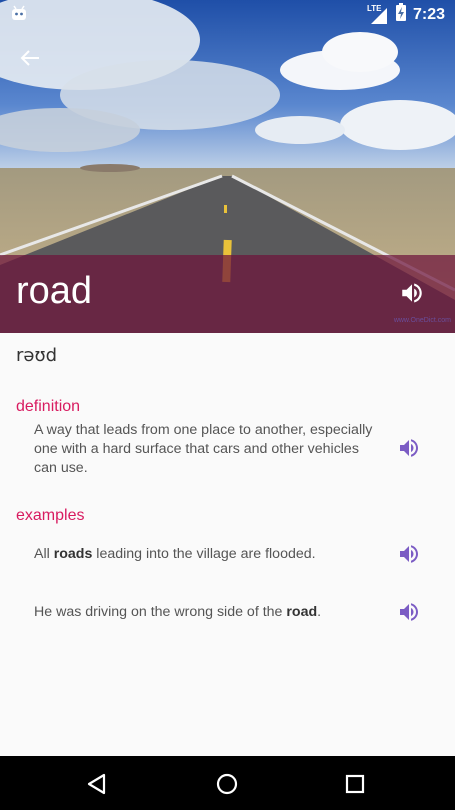  I want to click on battery-charging-icon, so click(401, 14).